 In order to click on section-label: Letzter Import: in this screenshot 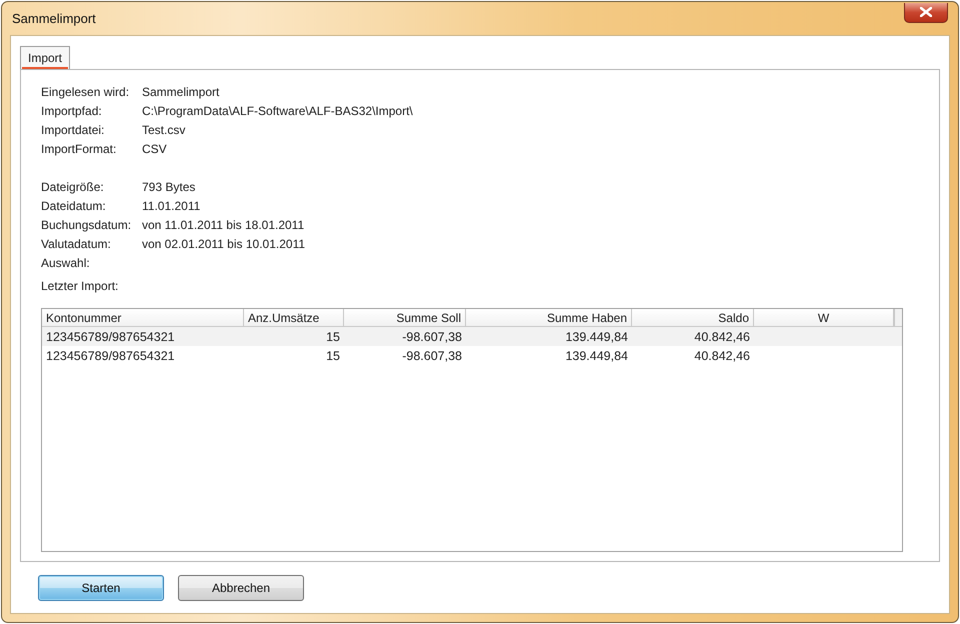, I will do `click(79, 286)`.